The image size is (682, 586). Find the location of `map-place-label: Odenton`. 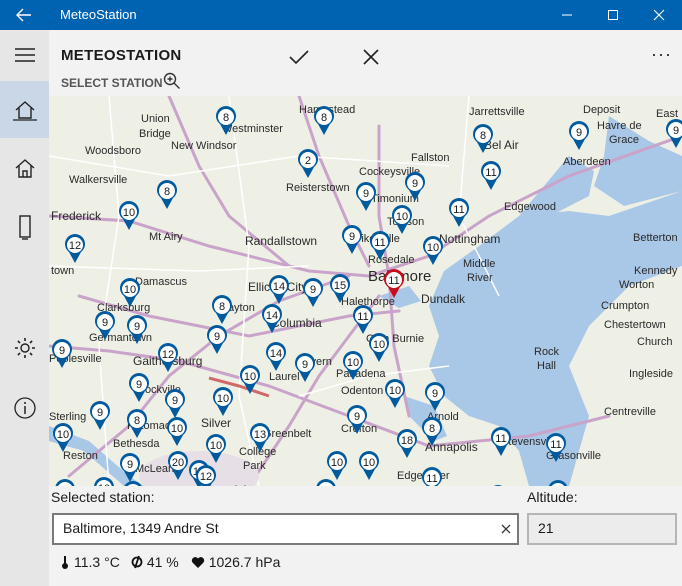

map-place-label: Odenton is located at coordinates (362, 391).